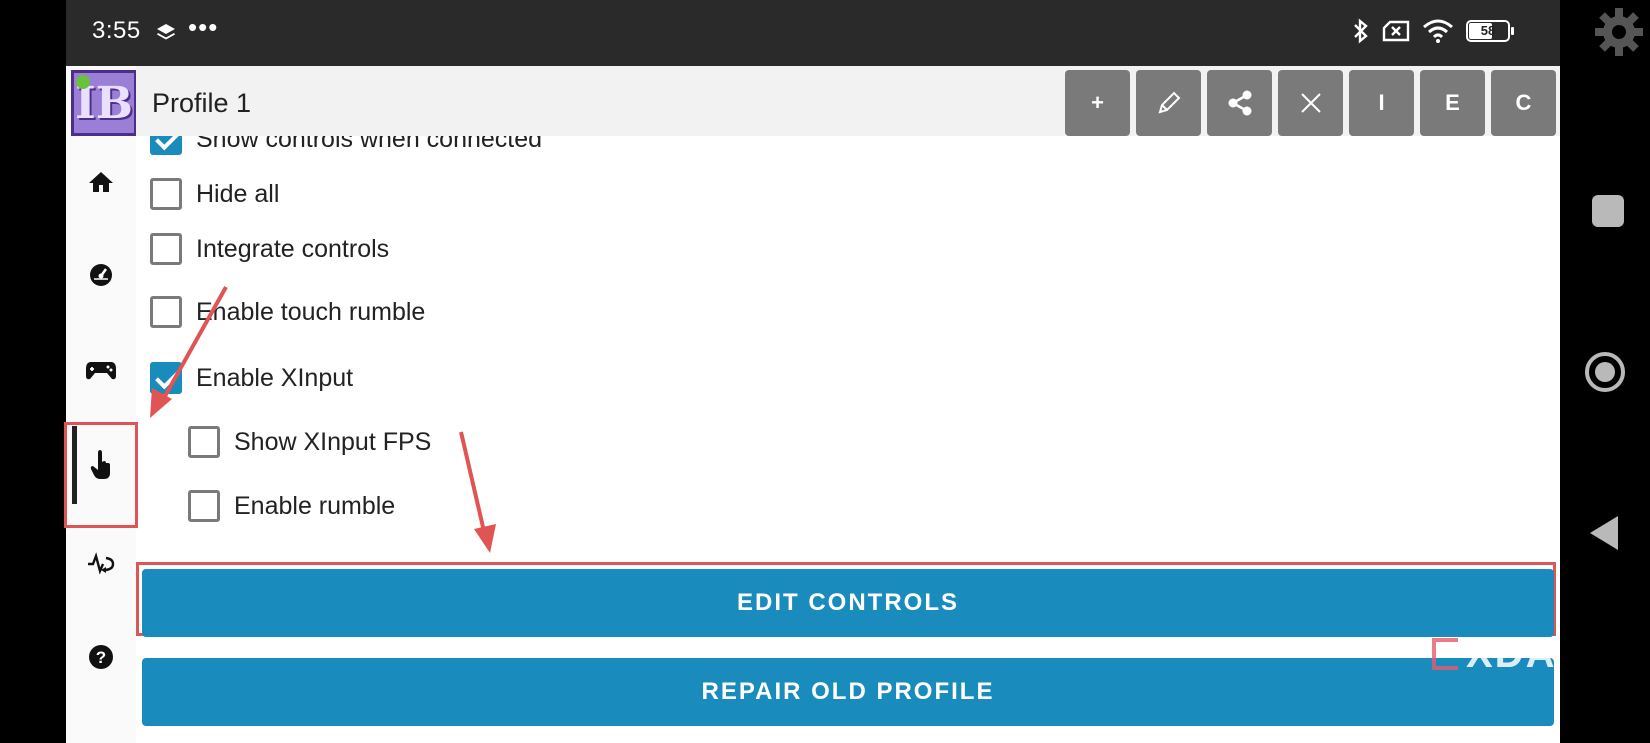 The height and width of the screenshot is (743, 1650). What do you see at coordinates (33, 371) in the screenshot?
I see `screen-bezel` at bounding box center [33, 371].